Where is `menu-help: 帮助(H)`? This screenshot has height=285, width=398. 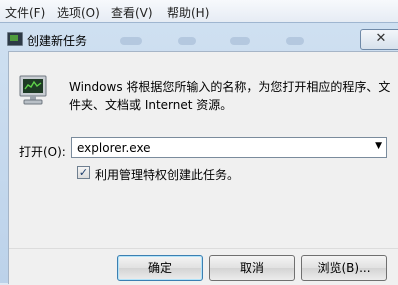 menu-help: 帮助(H) is located at coordinates (188, 12).